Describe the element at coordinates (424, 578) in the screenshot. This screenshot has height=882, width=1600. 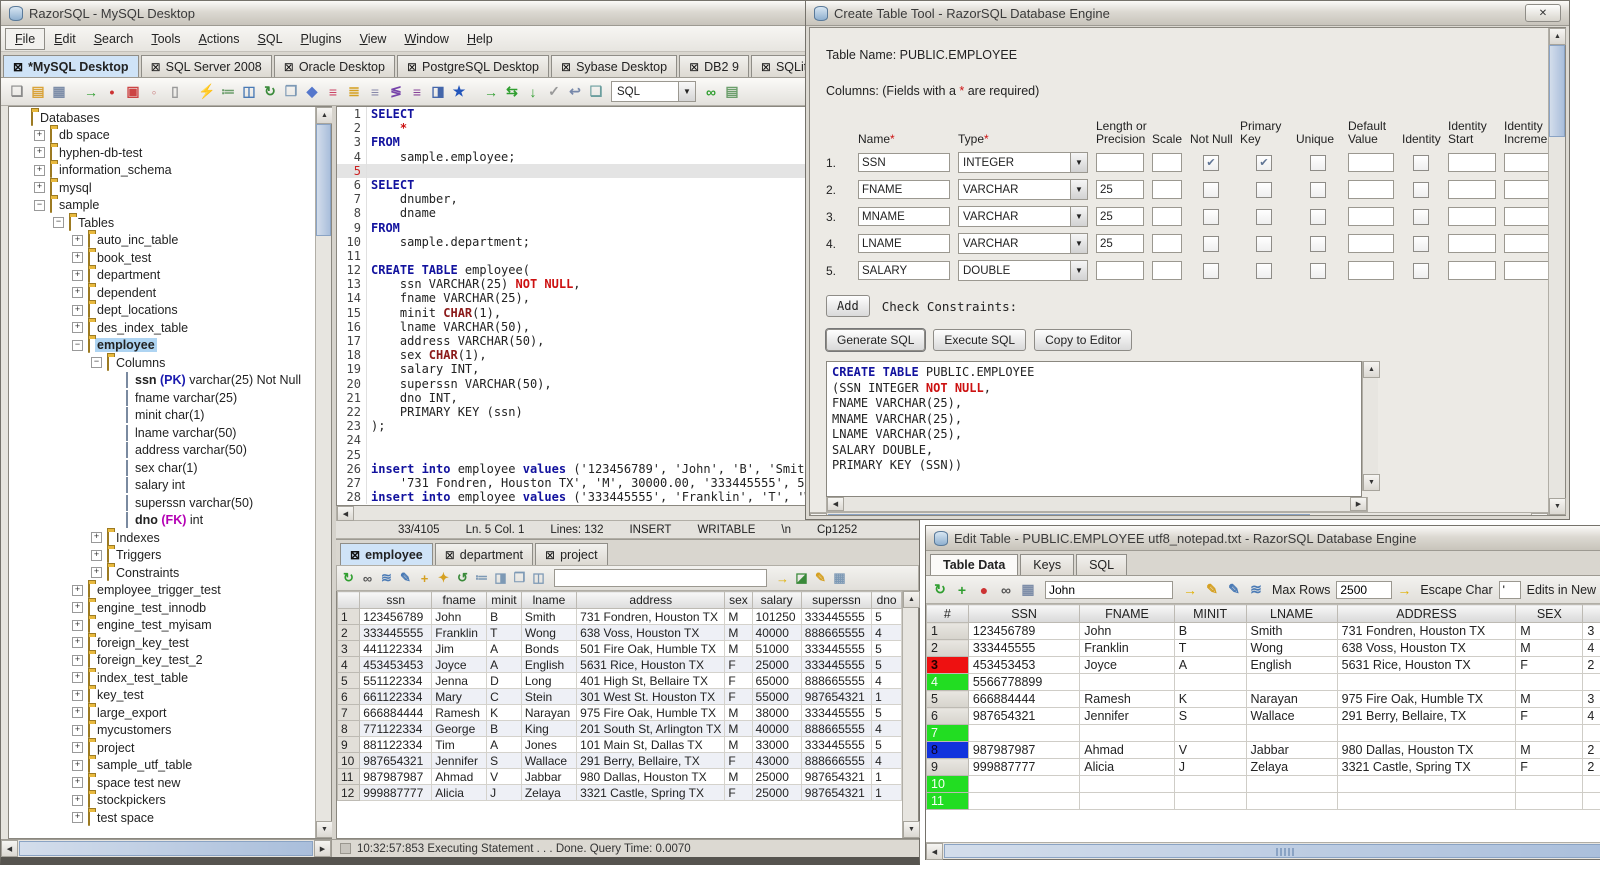
I see `insert-icon: +` at that location.